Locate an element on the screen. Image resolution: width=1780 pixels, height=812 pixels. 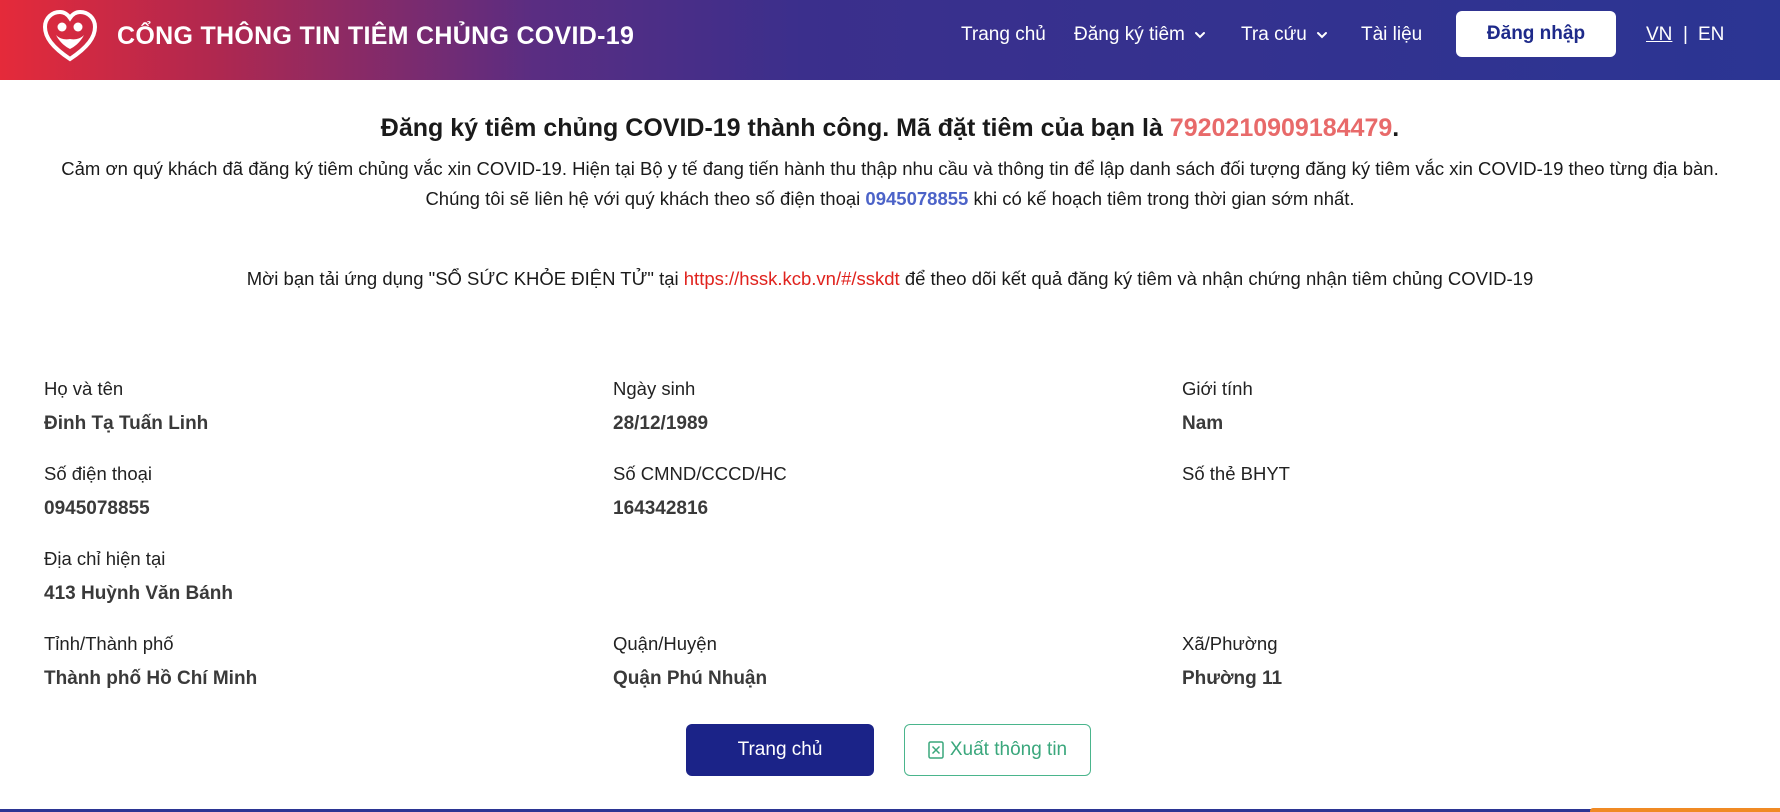
province-label: Tỉnh/Thành phố is located at coordinates (109, 643).